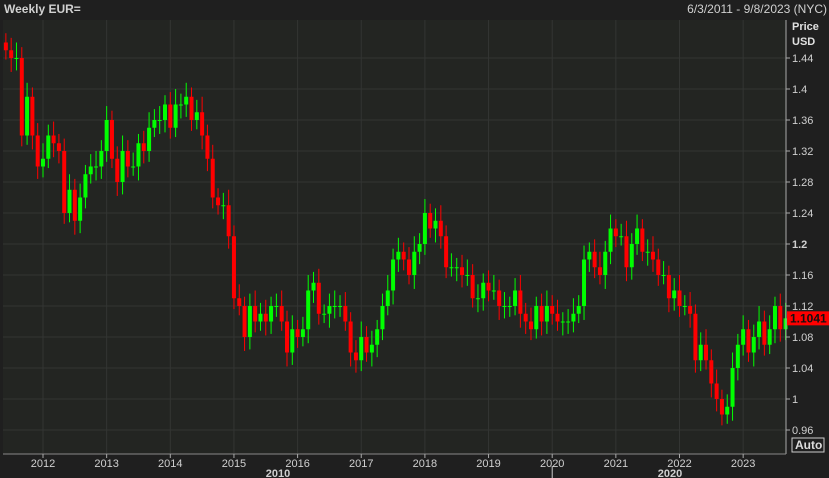 Image resolution: width=829 pixels, height=478 pixels. I want to click on x-tick-label: 2019, so click(488, 464).